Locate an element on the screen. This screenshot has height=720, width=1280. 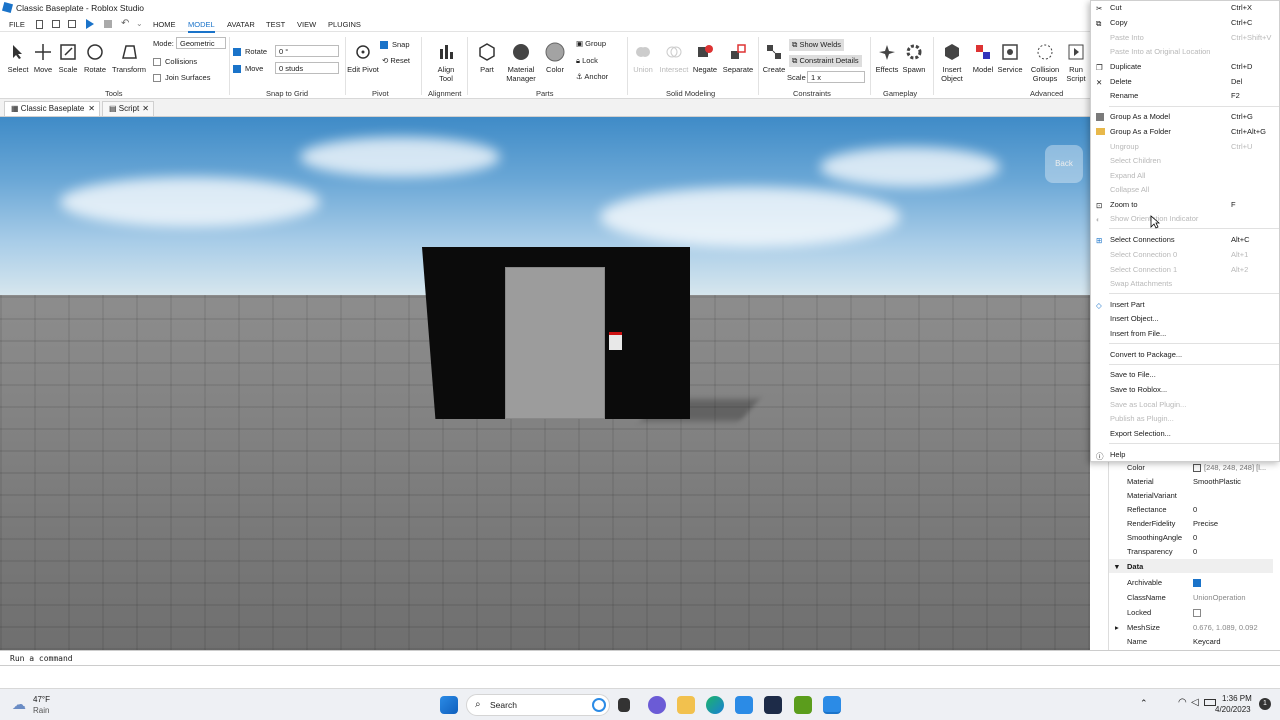
separate-button: Separate is located at coordinates (738, 57).